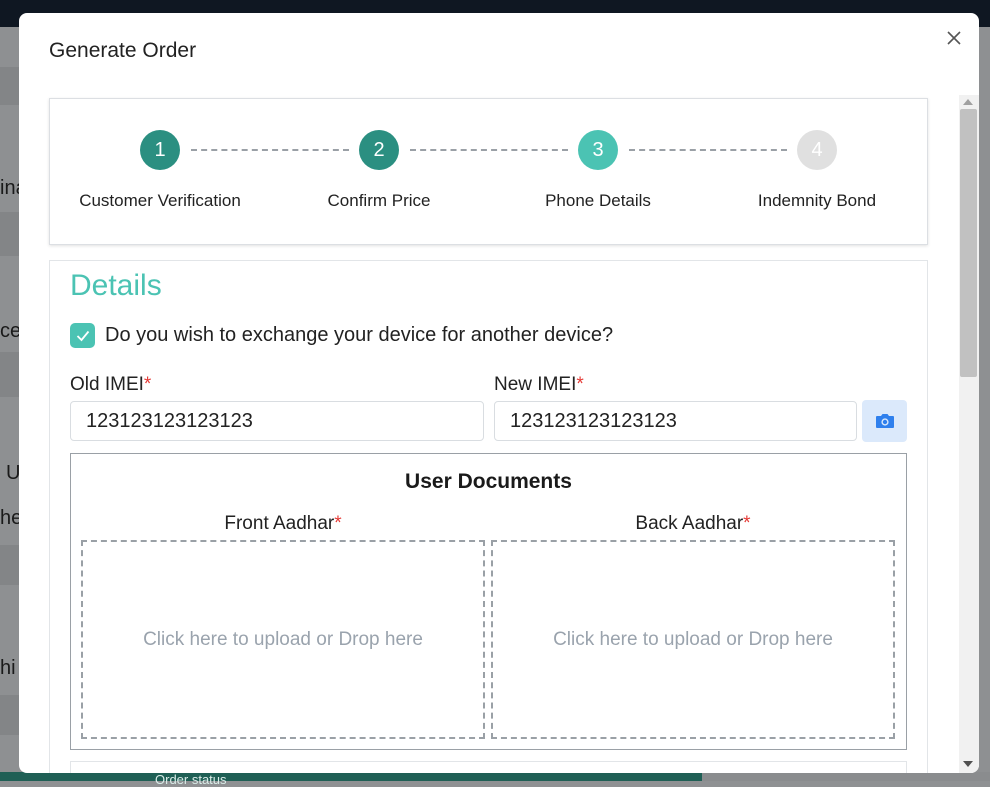 This screenshot has height=787, width=990. What do you see at coordinates (277, 421) in the screenshot?
I see `old-imei-input` at bounding box center [277, 421].